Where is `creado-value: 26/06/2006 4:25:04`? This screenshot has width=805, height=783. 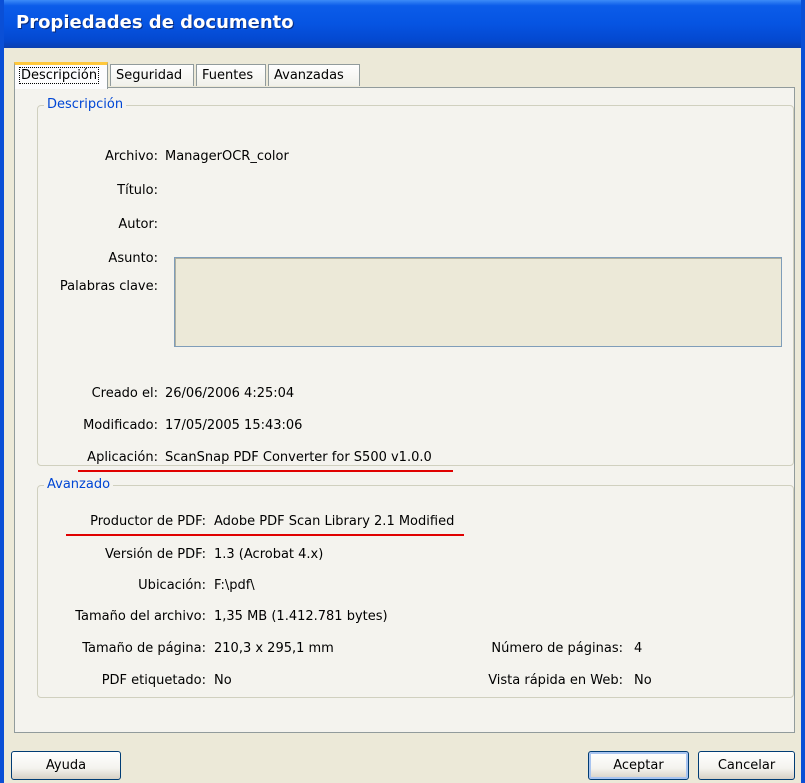 creado-value: 26/06/2006 4:25:04 is located at coordinates (230, 393).